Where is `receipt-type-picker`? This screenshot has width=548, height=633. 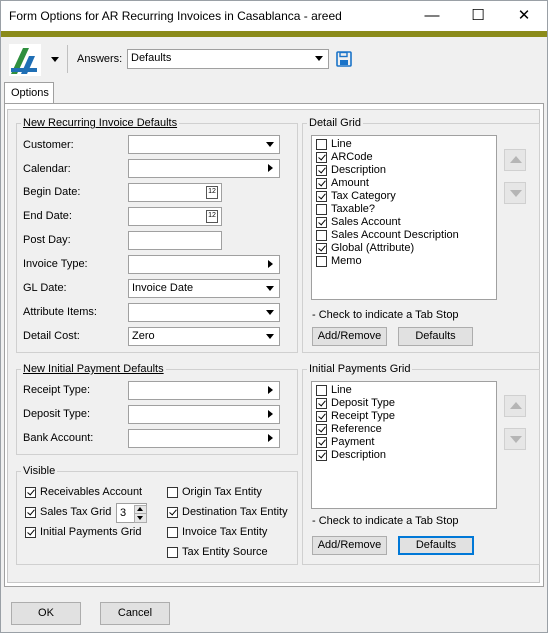
receipt-type-picker is located at coordinates (204, 390).